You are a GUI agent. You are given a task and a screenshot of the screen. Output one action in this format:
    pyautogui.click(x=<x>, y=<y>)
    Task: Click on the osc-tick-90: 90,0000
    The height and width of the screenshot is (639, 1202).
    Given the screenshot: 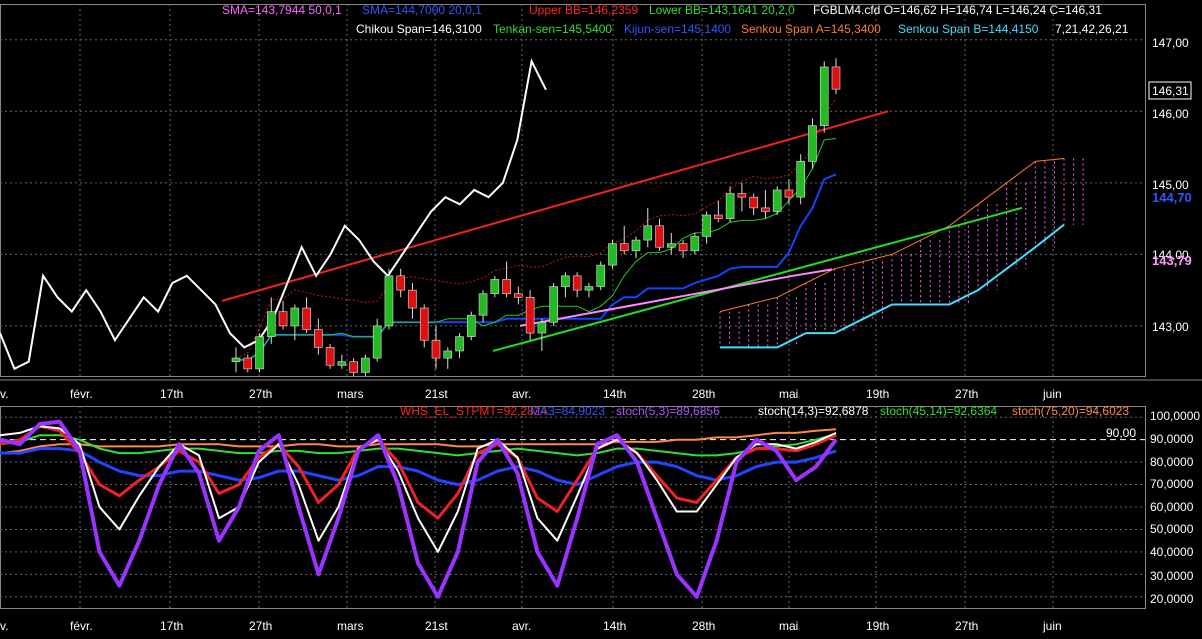 What is the action you would take?
    pyautogui.click(x=1172, y=439)
    